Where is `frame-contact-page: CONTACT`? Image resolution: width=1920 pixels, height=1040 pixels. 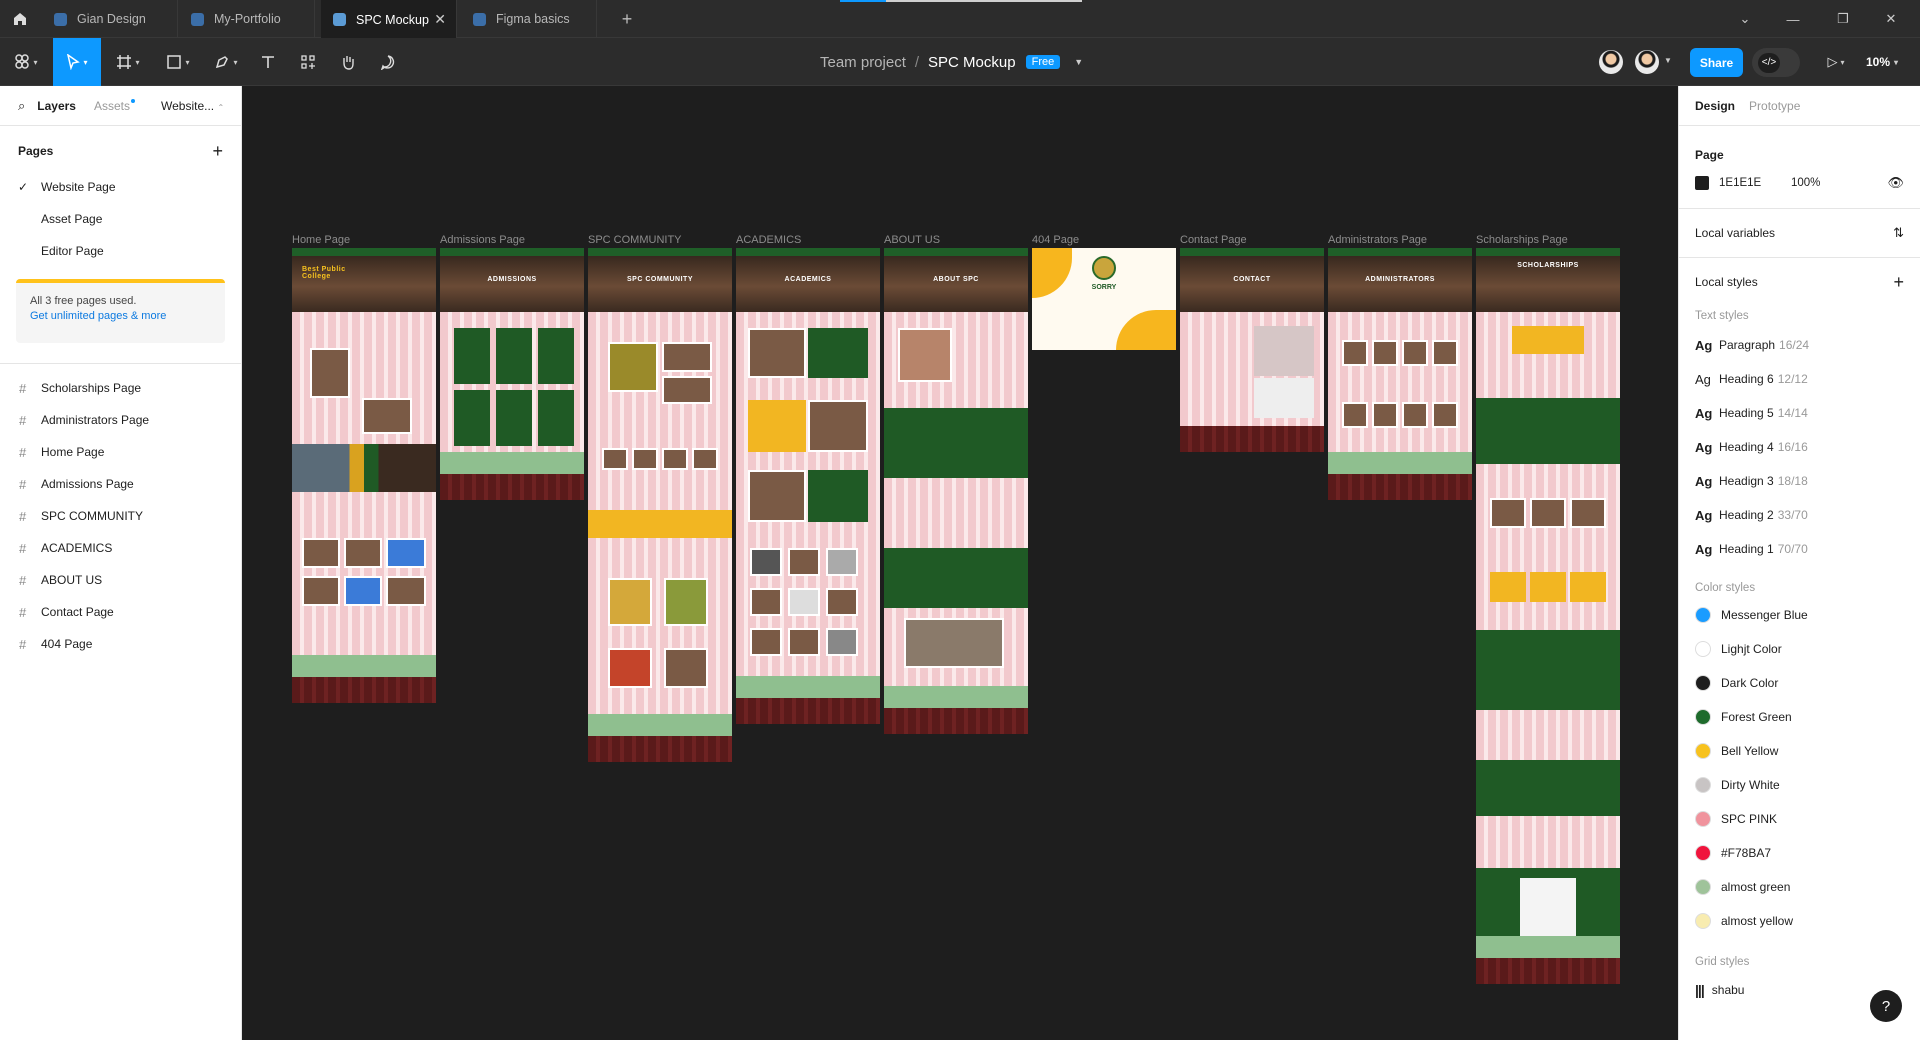
frame-contact-page: CONTACT is located at coordinates (1252, 350).